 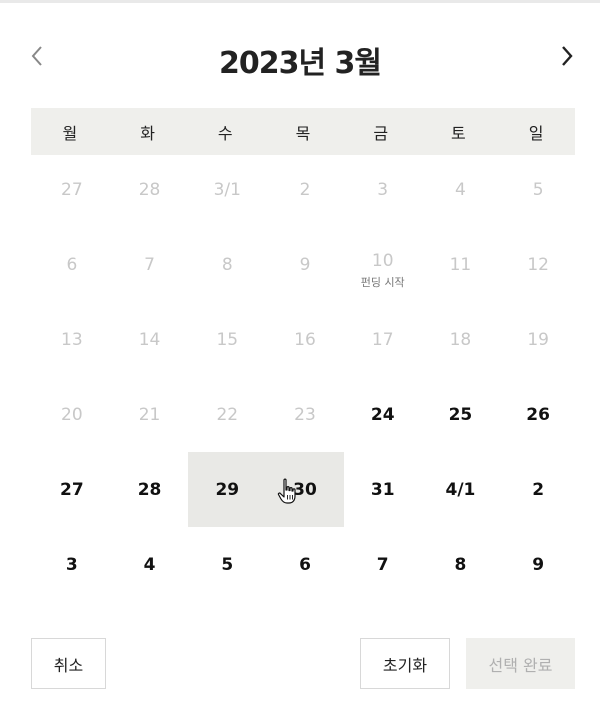 I want to click on calendar-day-cell: 13, so click(x=72, y=339).